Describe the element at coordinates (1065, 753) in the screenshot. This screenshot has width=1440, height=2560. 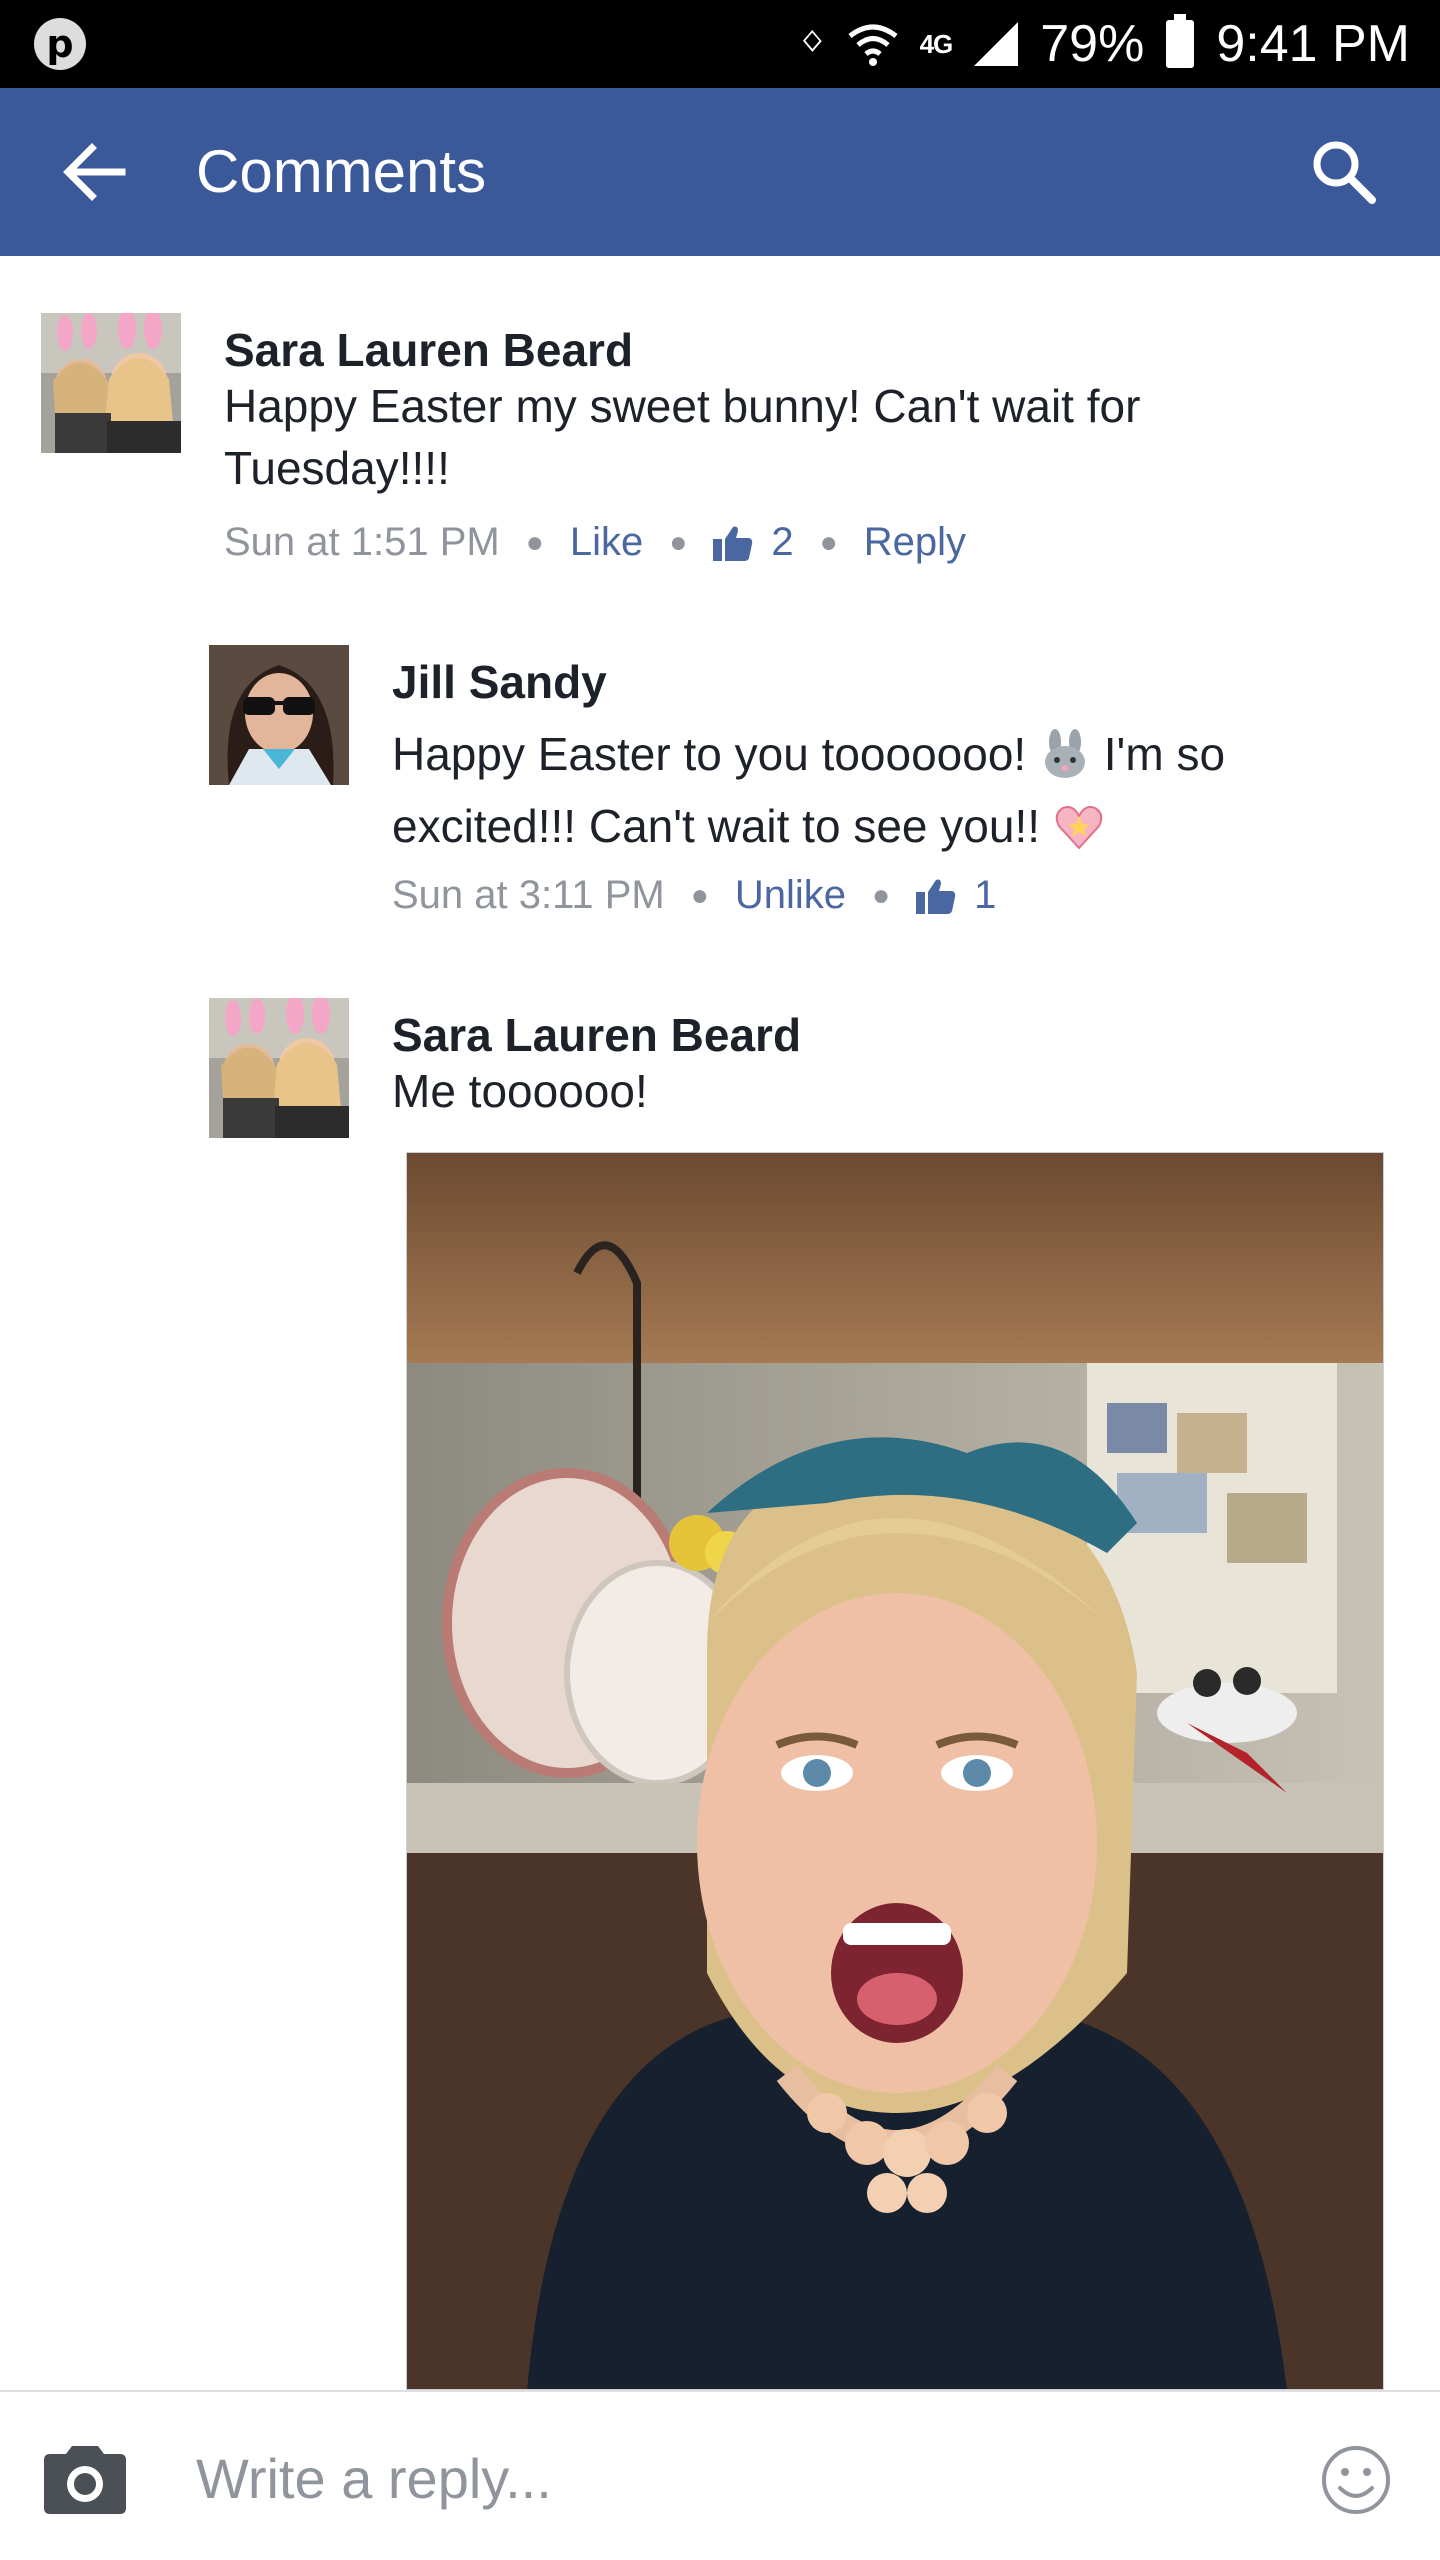
I see `bunny-emoji-icon` at that location.